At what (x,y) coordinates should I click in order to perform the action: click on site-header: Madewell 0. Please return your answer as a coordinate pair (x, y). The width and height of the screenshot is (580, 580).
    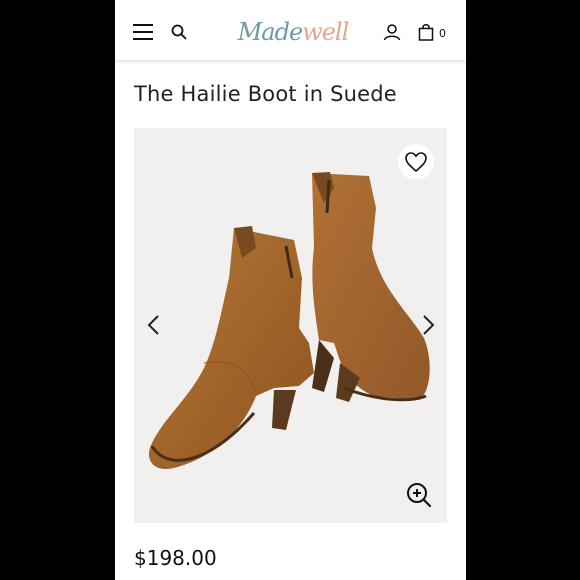
    Looking at the image, I should click on (290, 30).